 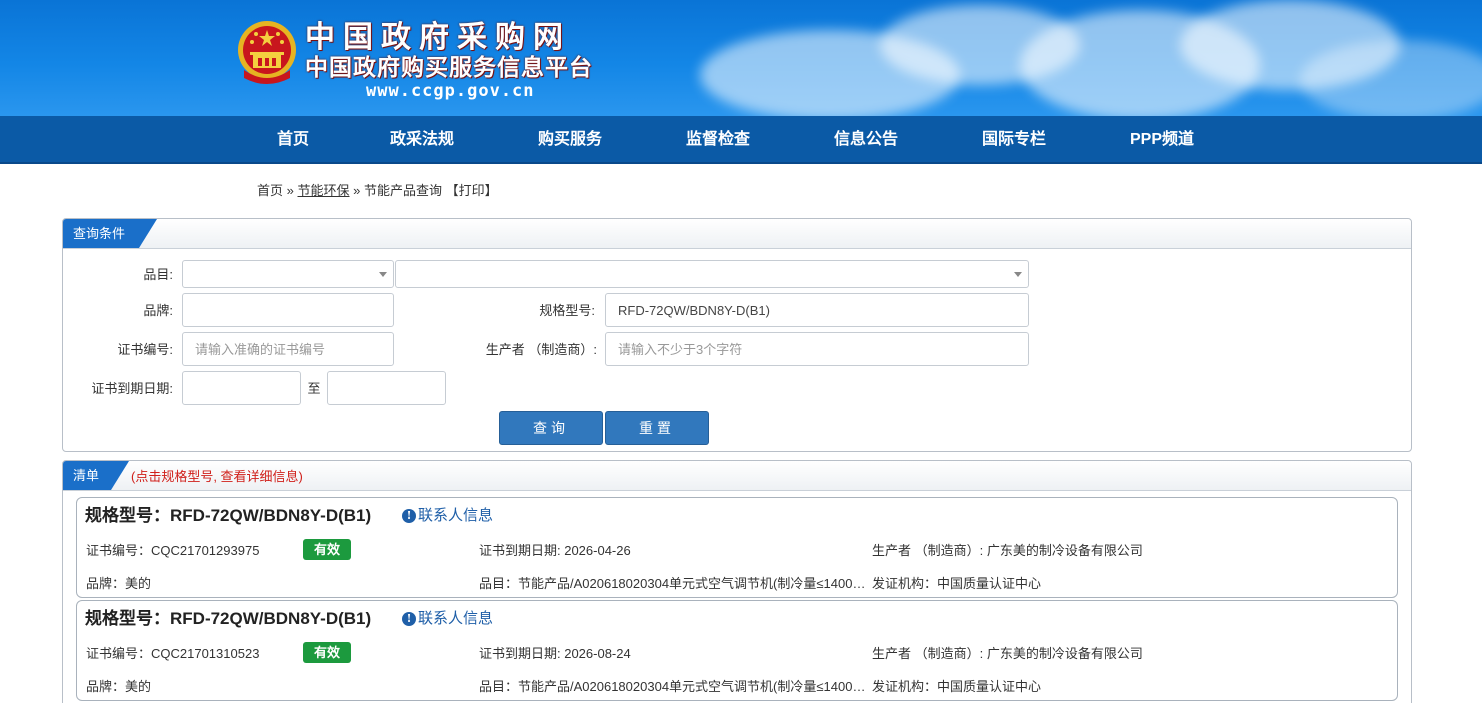 I want to click on expiry-date-to-input, so click(x=386, y=388).